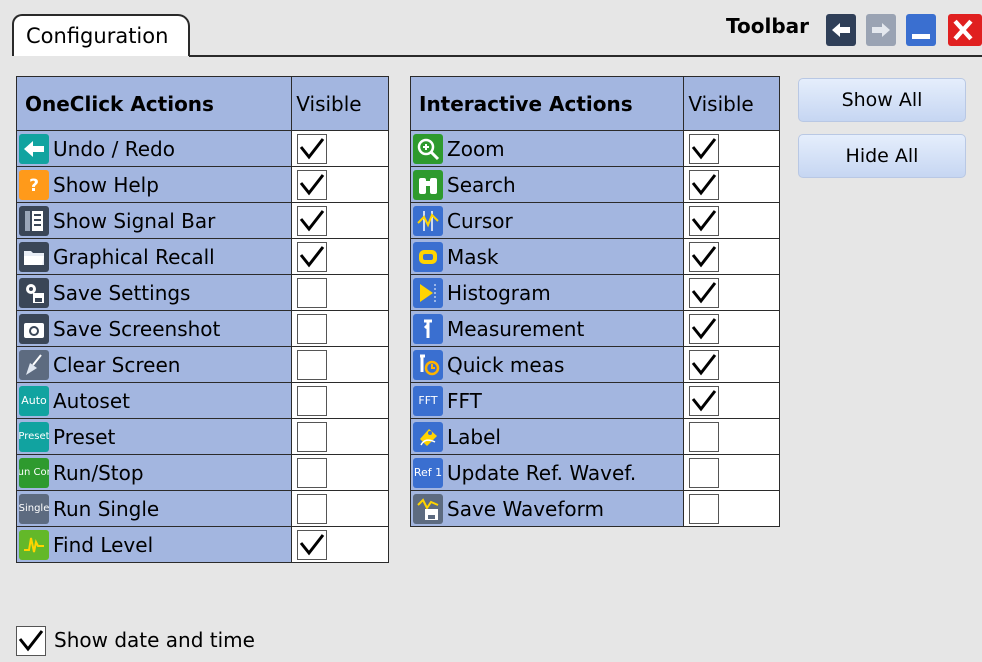 This screenshot has width=982, height=662. I want to click on oneclick-row: ? Show Help, so click(202, 184).